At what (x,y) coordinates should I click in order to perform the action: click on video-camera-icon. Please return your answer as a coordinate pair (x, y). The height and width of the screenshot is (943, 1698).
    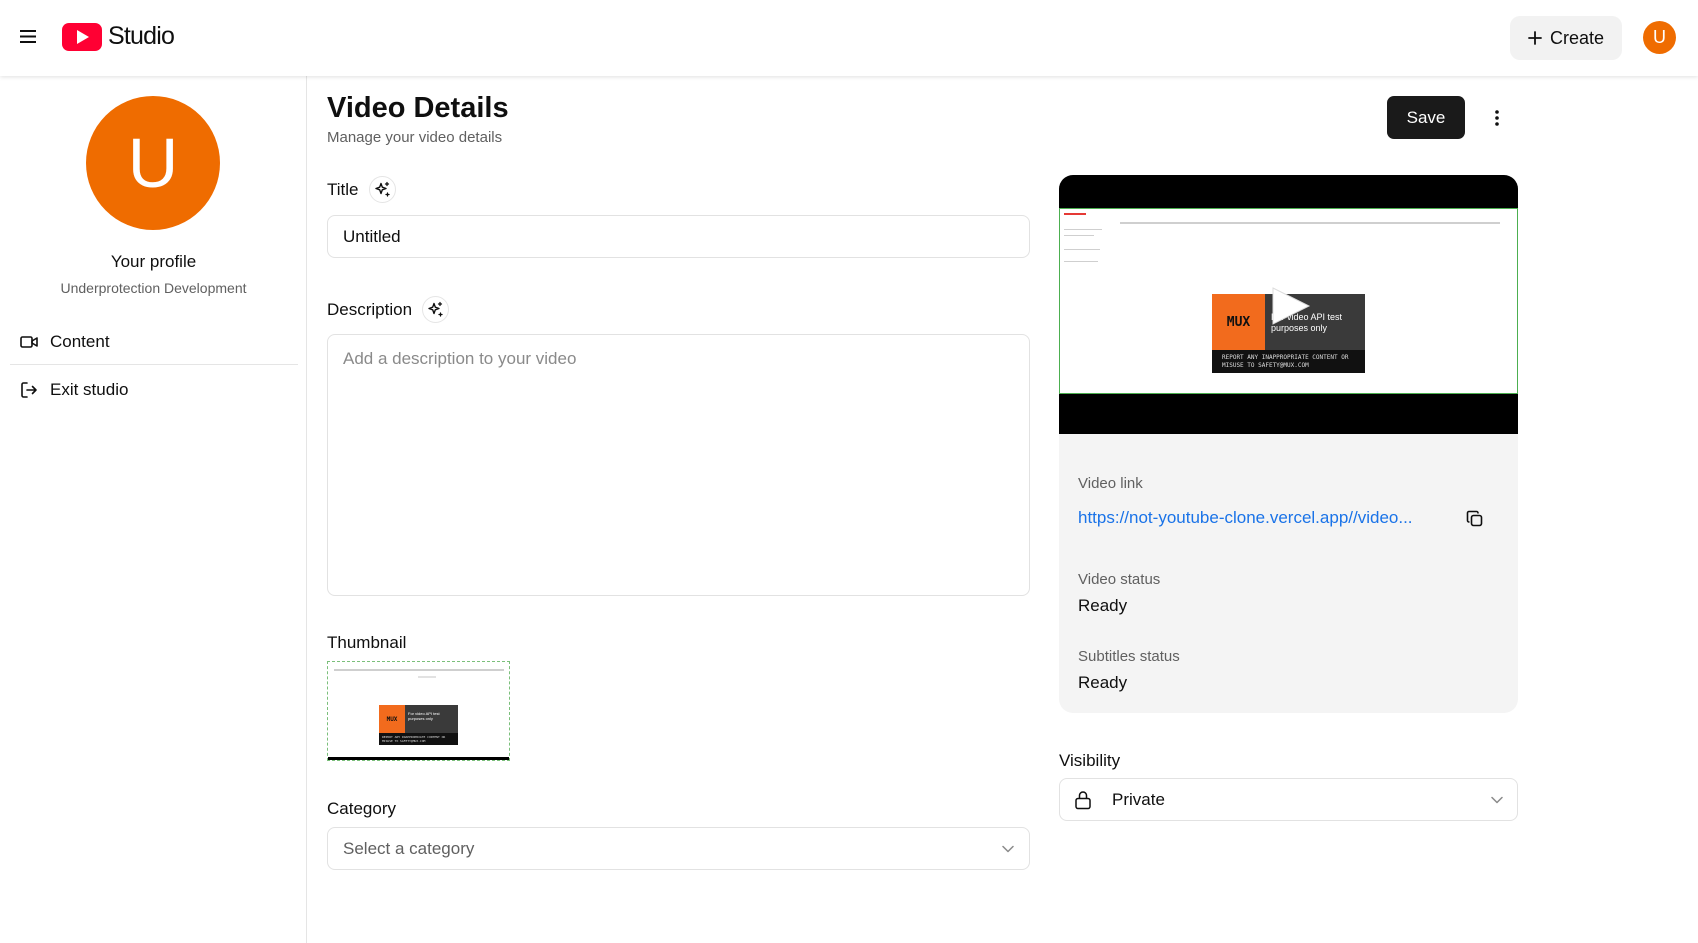
    Looking at the image, I should click on (29, 341).